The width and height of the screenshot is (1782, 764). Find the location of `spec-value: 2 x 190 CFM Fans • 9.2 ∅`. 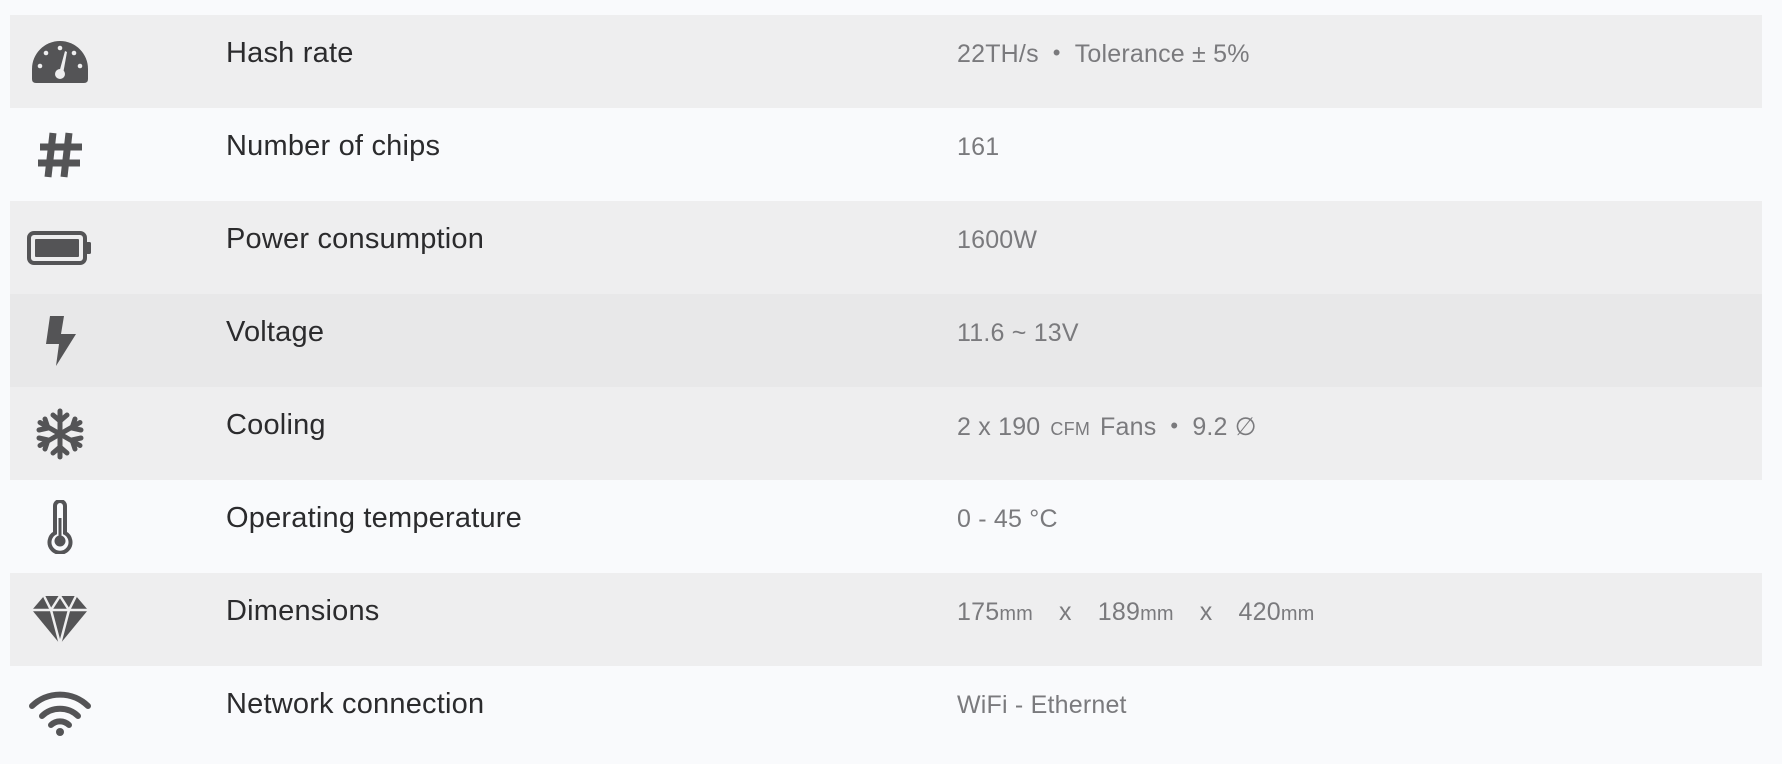

spec-value: 2 x 190 CFM Fans • 9.2 ∅ is located at coordinates (1107, 427).